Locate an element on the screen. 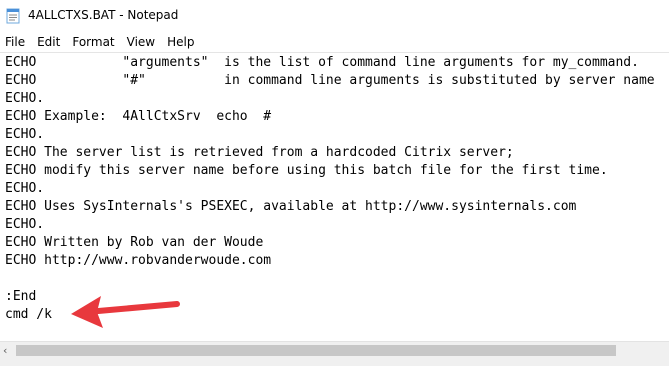 Image resolution: width=669 pixels, height=366 pixels. horizontal-scrollbar: ‹ is located at coordinates (334, 350).